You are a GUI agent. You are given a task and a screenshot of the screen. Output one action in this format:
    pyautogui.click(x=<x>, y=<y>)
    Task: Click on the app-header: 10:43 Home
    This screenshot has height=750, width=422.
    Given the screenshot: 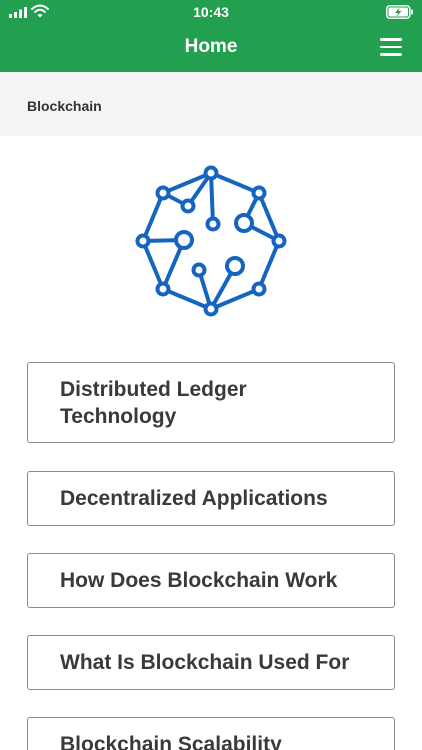 What is the action you would take?
    pyautogui.click(x=211, y=36)
    